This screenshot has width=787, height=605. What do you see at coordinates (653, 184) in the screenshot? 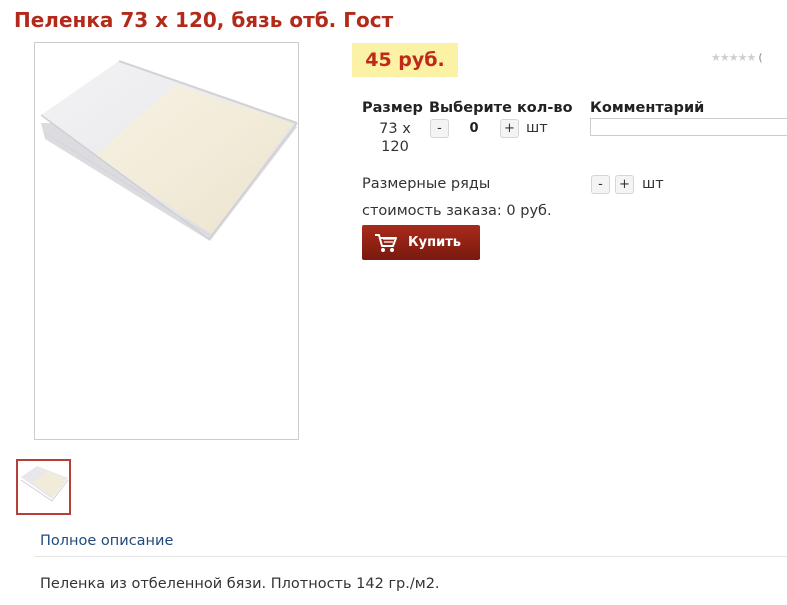
I see `series-unit: шт` at bounding box center [653, 184].